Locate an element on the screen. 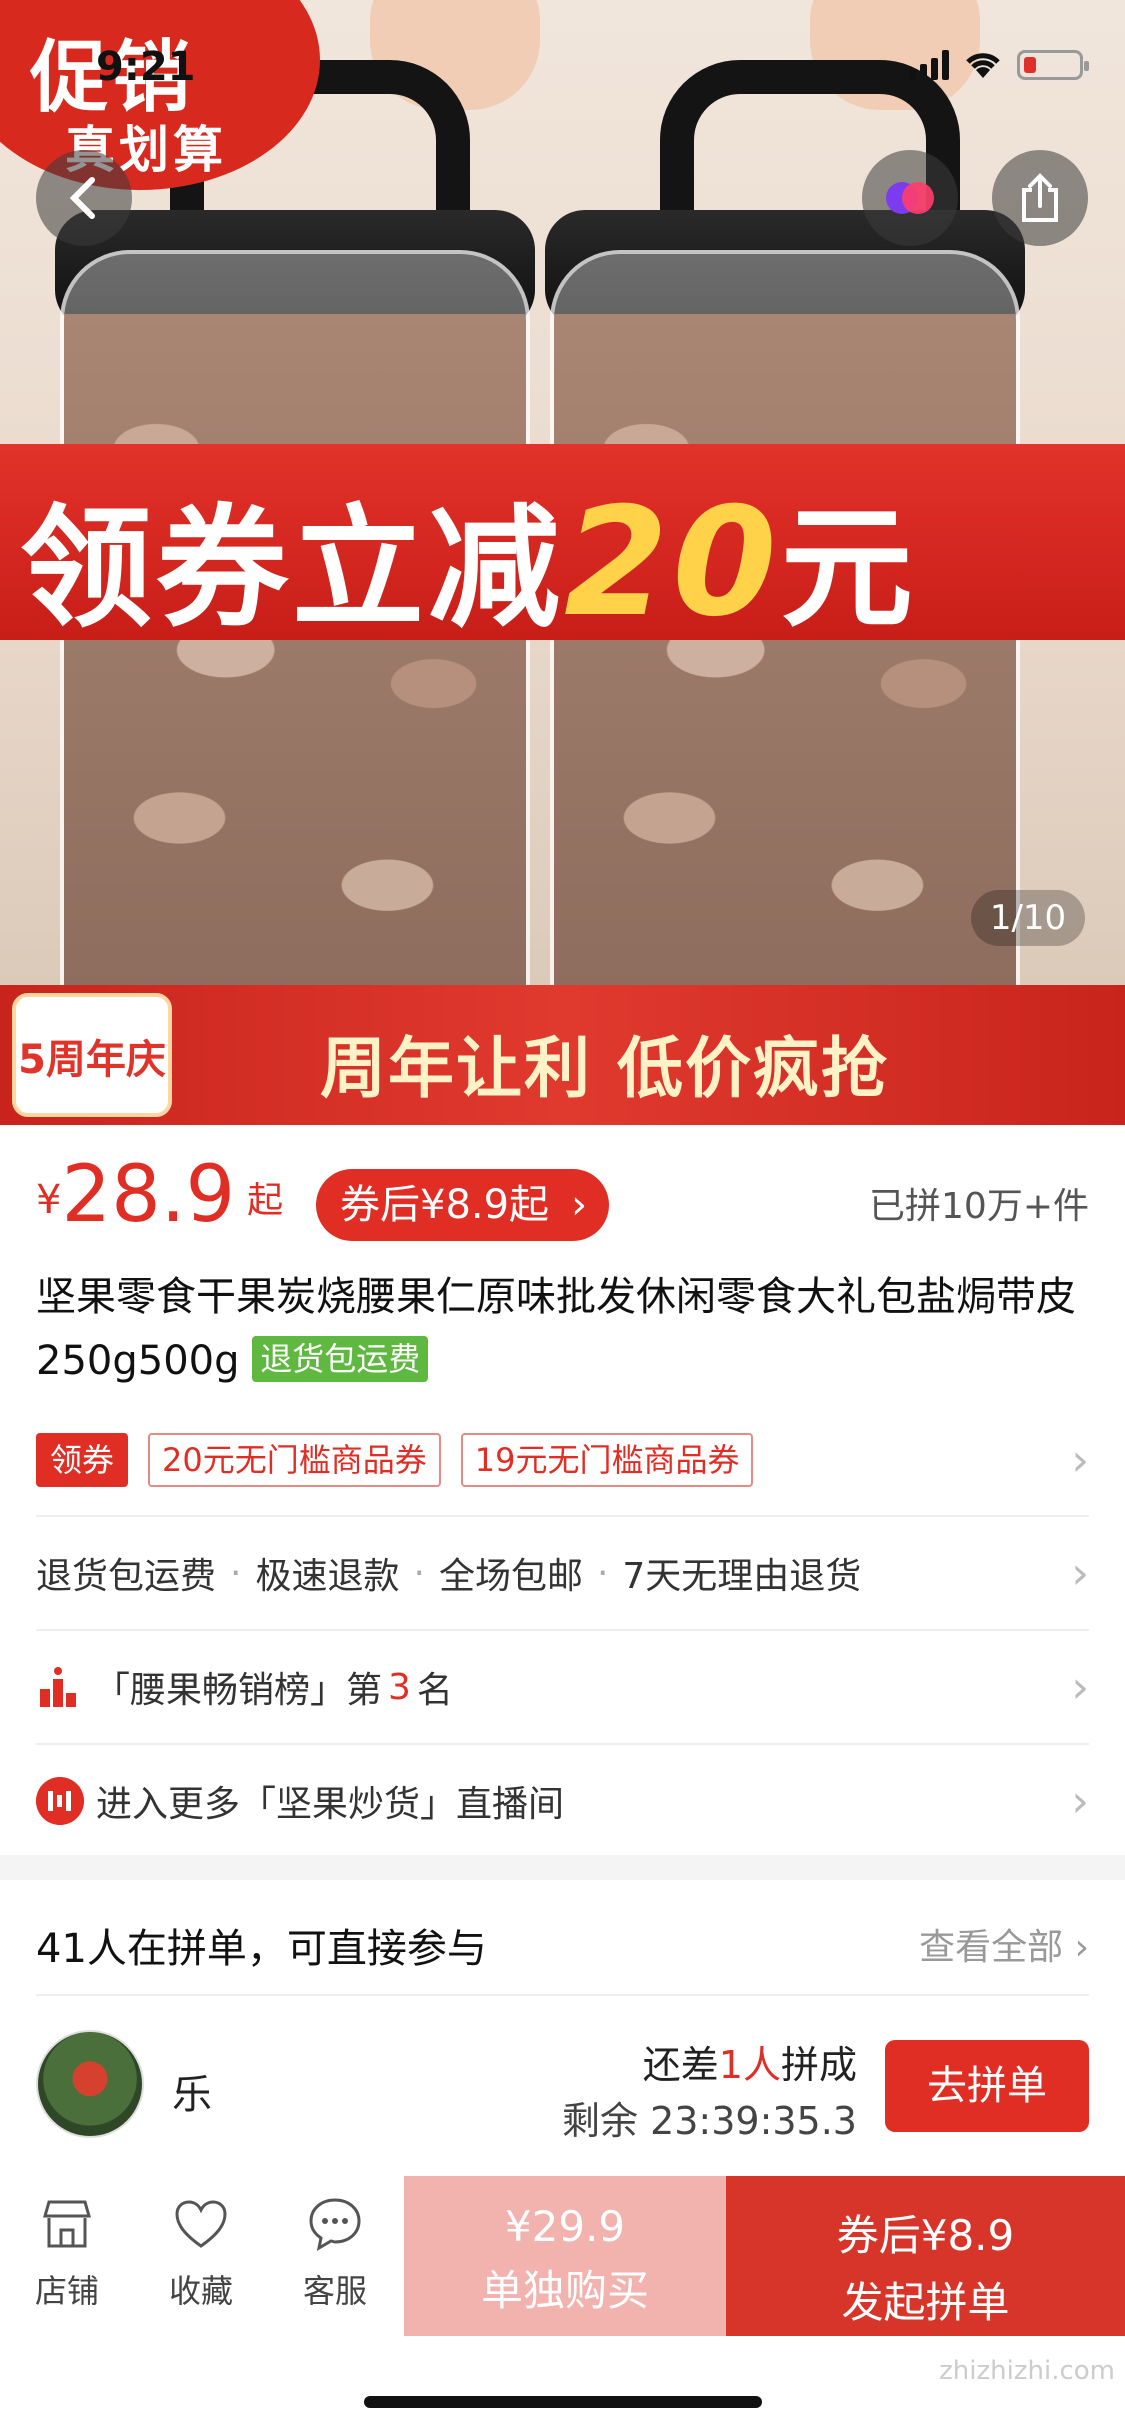 This screenshot has height=2436, width=1125. anniversary-banner: 5周年庆 周年让利 低价疯抢 is located at coordinates (562, 1055).